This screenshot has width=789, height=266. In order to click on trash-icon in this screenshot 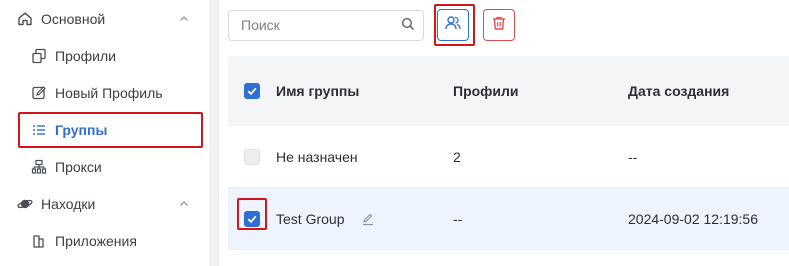, I will do `click(499, 25)`.